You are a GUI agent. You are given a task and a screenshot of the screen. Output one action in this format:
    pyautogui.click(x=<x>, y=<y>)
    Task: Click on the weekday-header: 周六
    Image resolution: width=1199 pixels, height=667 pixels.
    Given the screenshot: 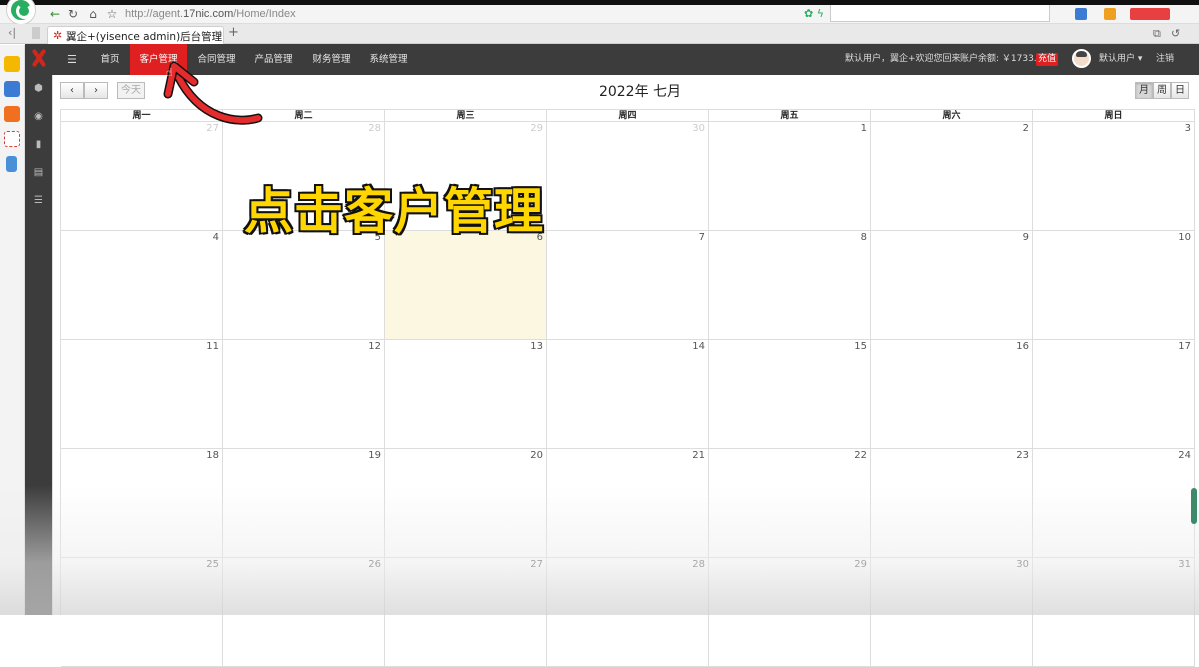 What is the action you would take?
    pyautogui.click(x=952, y=115)
    